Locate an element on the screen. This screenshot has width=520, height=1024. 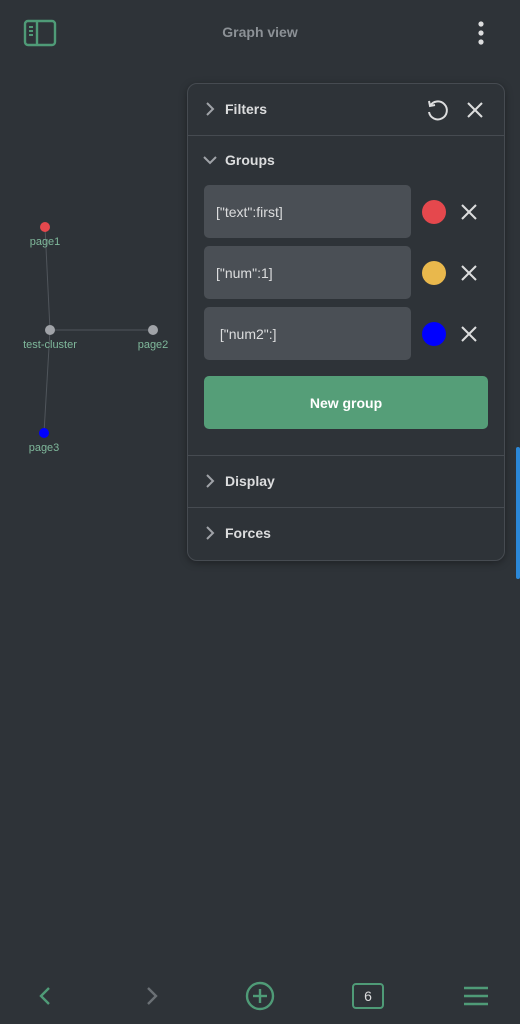
new-note-button is located at coordinates (260, 996).